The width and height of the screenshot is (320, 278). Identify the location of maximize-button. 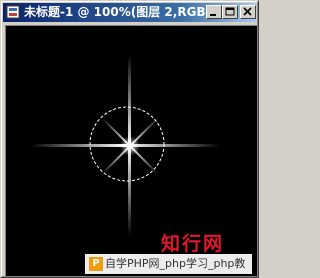
(230, 12).